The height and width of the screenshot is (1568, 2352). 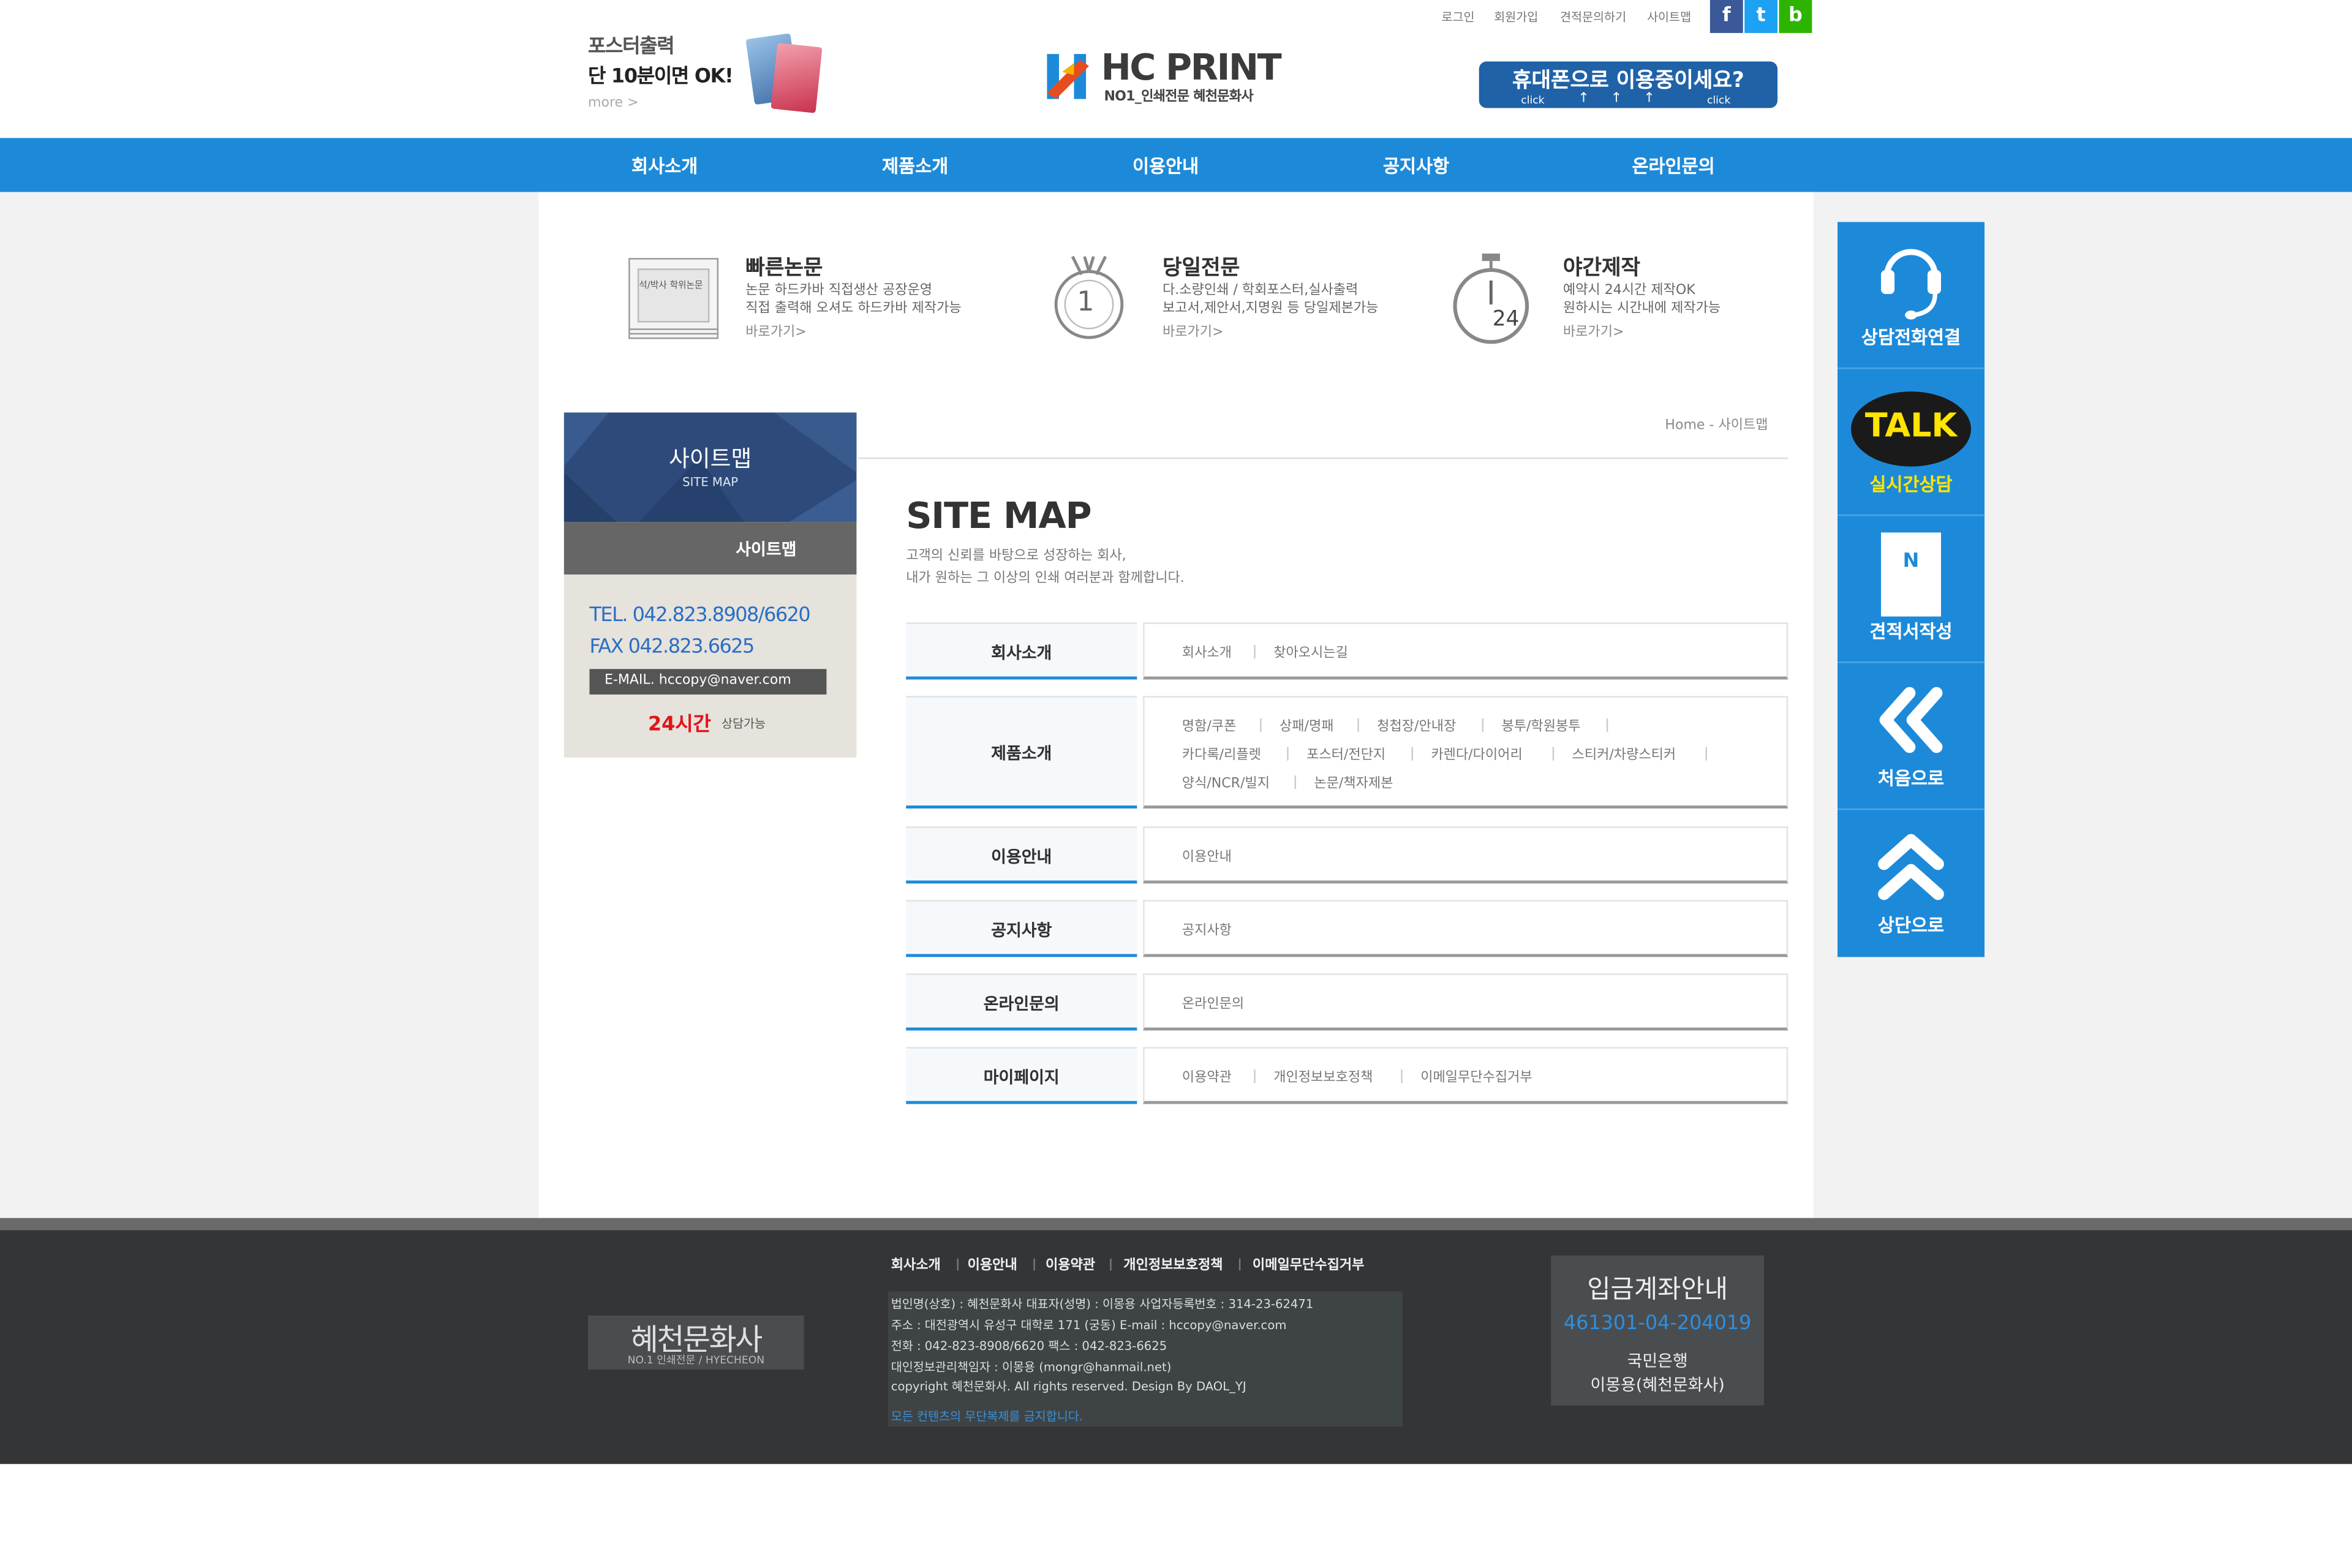 I want to click on sitemap-category-products: 제품소개, so click(x=1022, y=753).